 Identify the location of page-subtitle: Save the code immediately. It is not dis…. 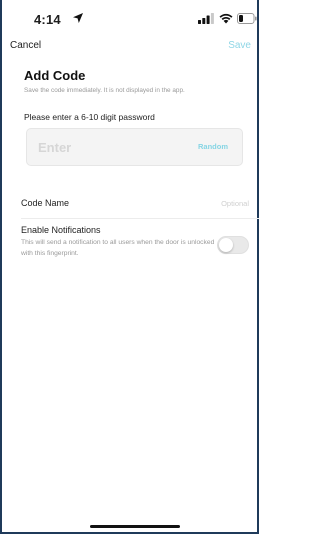
(104, 90).